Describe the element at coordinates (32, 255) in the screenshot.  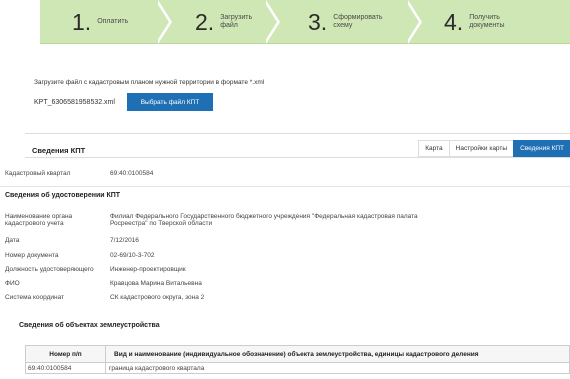
I see `docnum-label: Номер документа` at that location.